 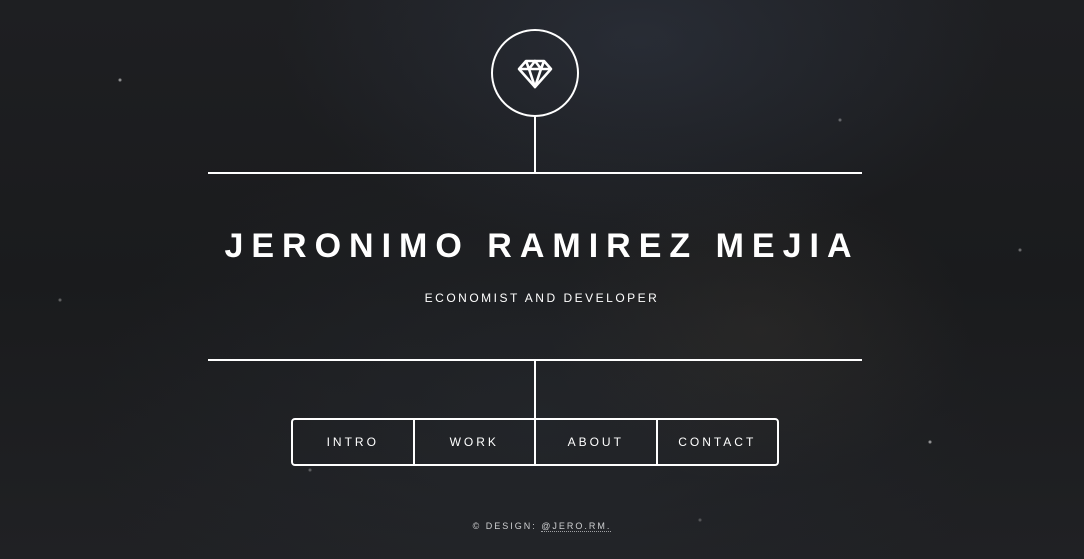 What do you see at coordinates (542, 246) in the screenshot?
I see `page-title: JERONIMO RAMIREZ MEJIA` at bounding box center [542, 246].